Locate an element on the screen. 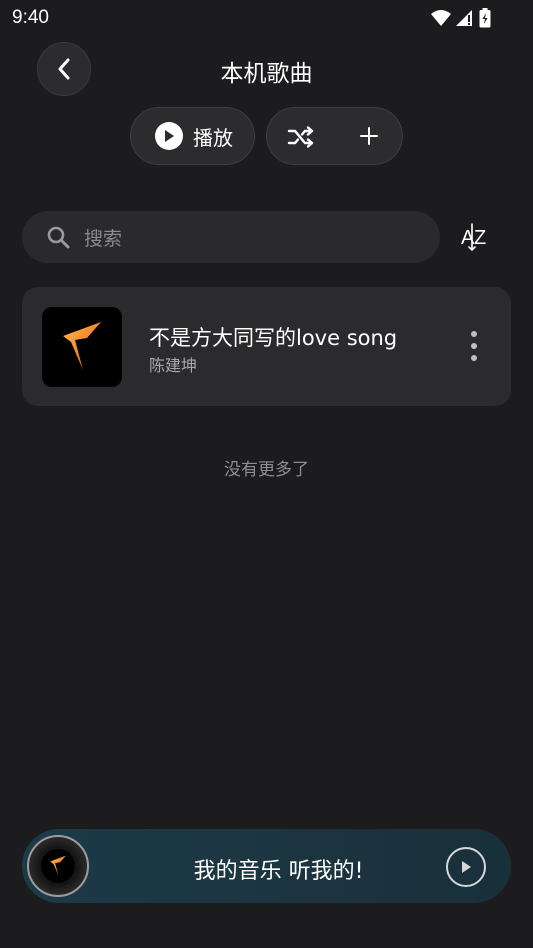  action-row: 播放 is located at coordinates (266, 136).